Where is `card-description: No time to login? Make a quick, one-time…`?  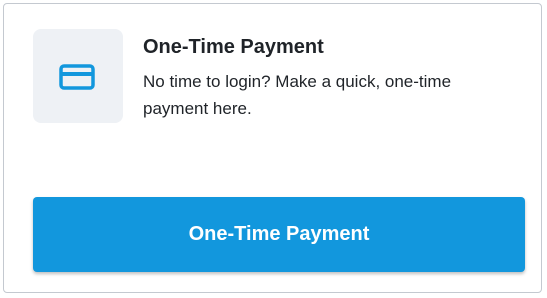 card-description: No time to login? Make a quick, one-time… is located at coordinates (297, 95).